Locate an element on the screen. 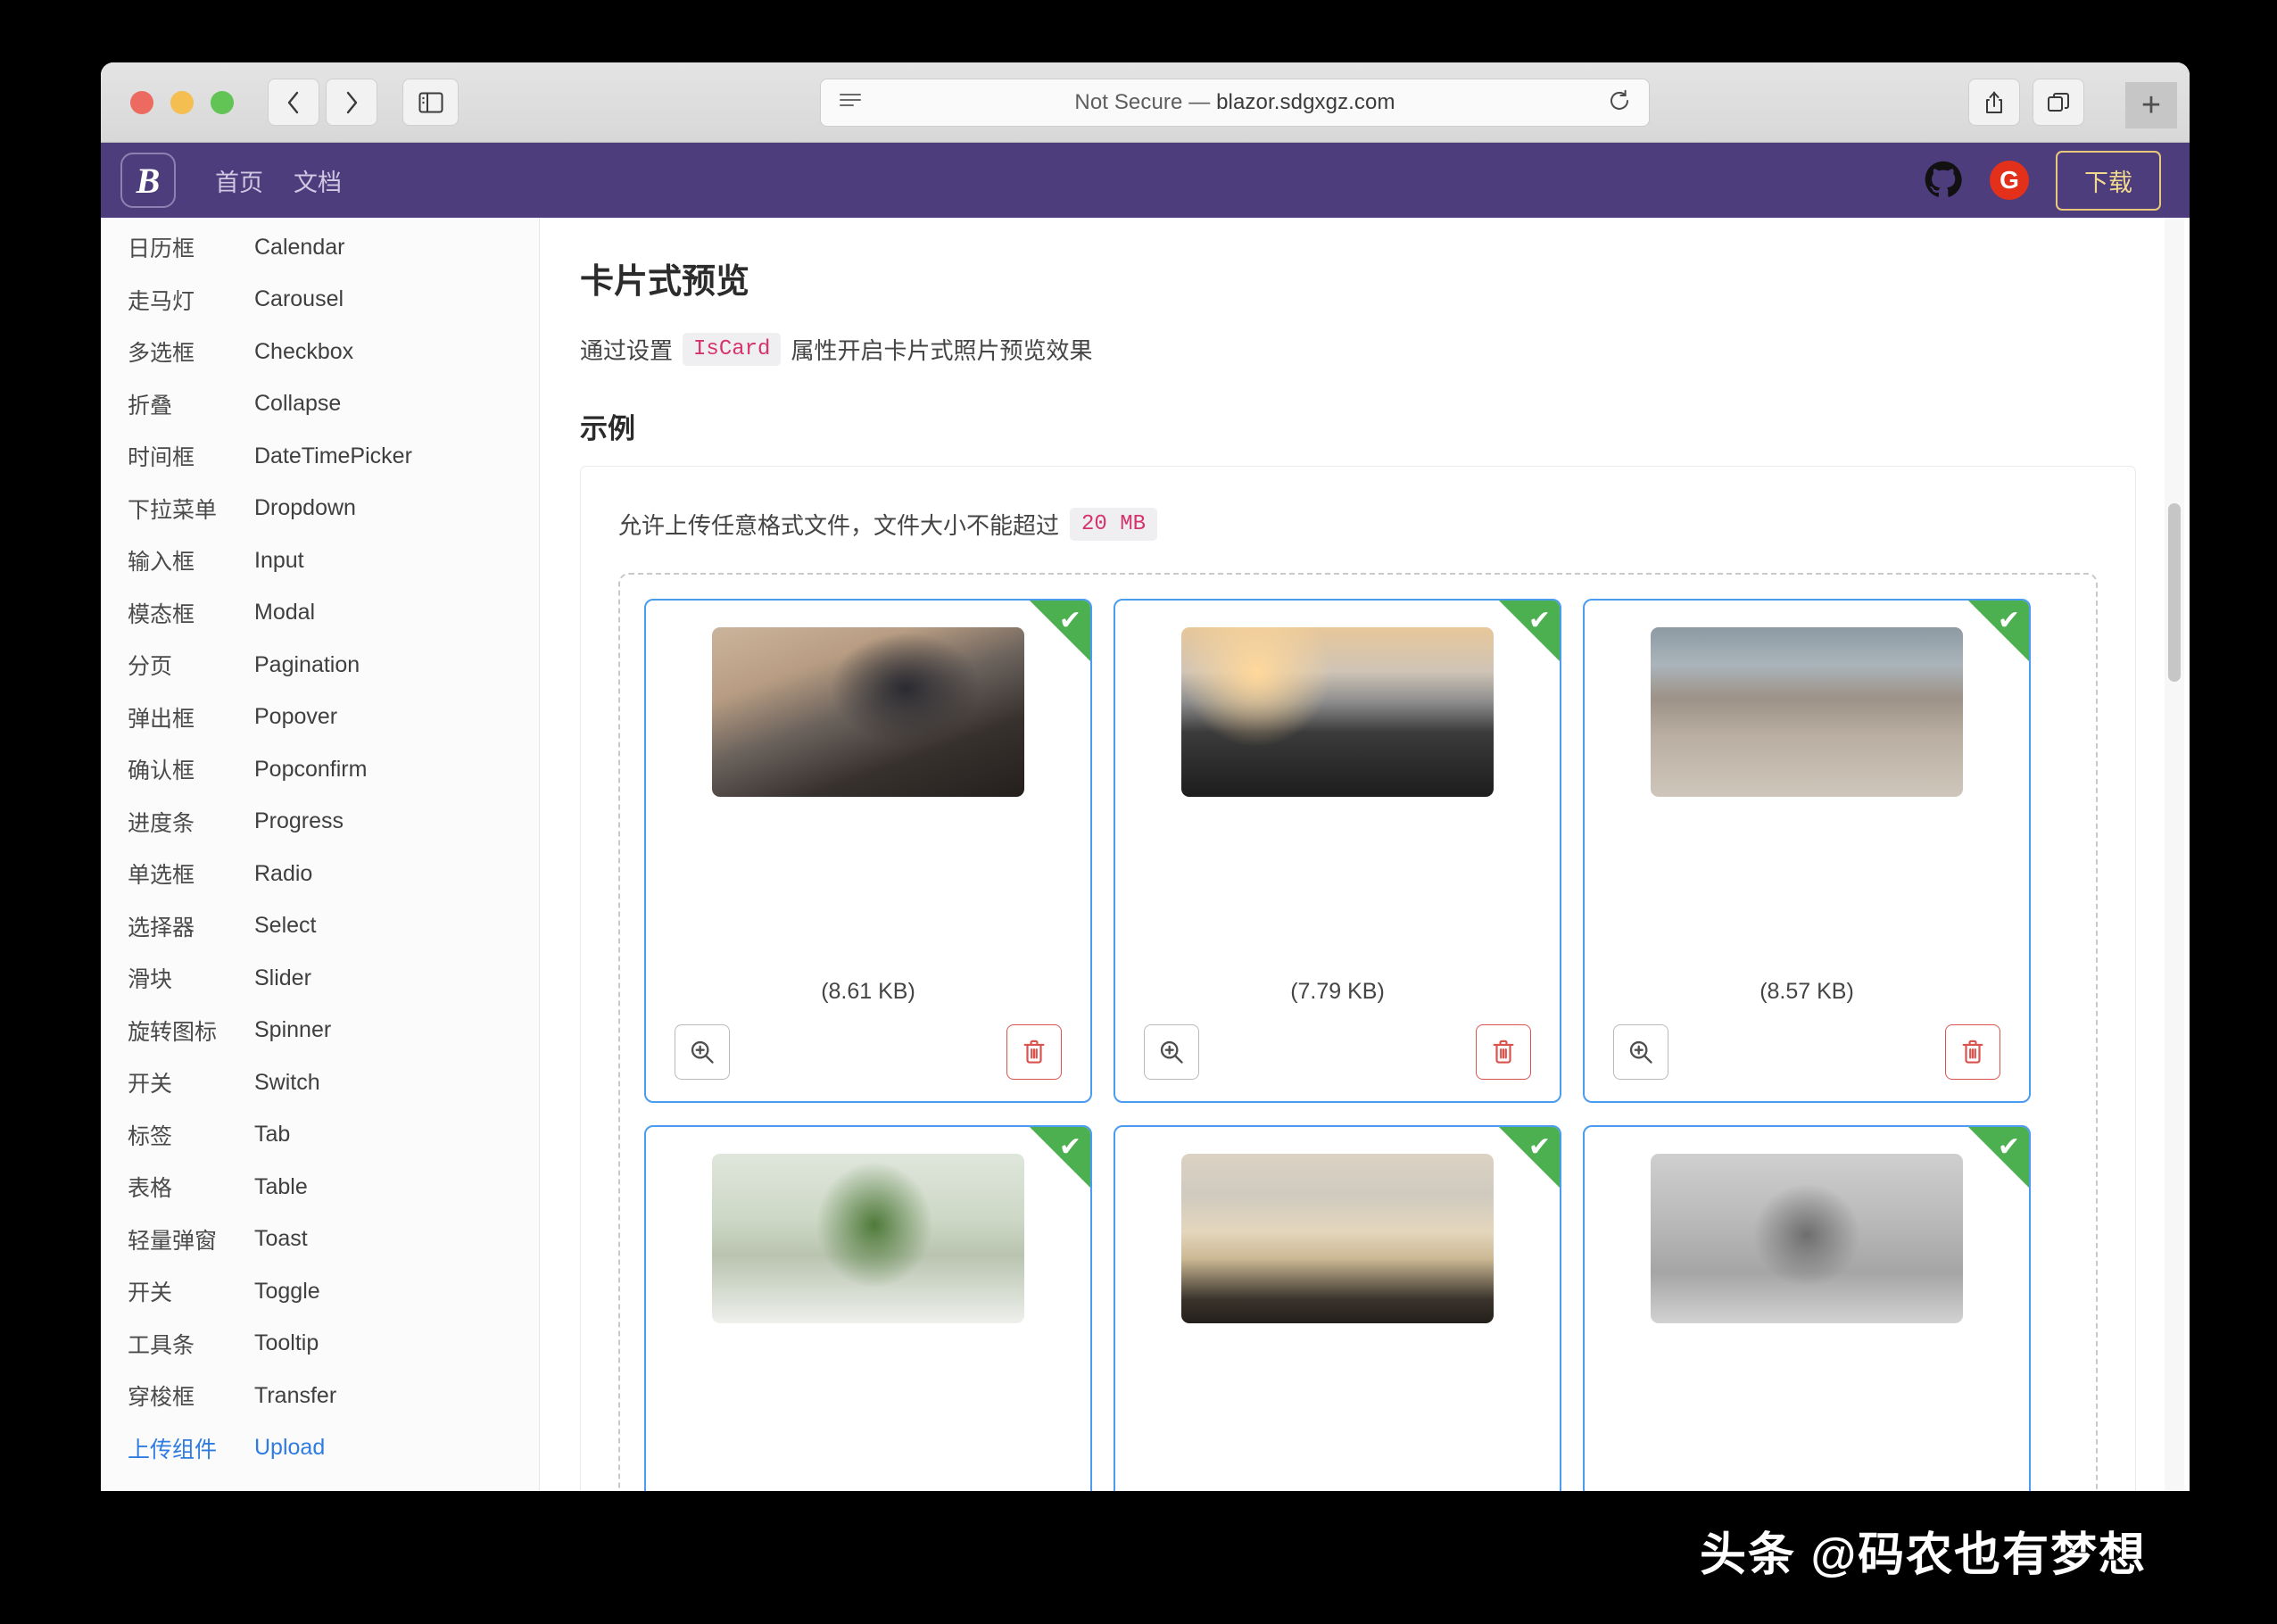 Image resolution: width=2277 pixels, height=1624 pixels. page-description: 通过设置 IsCard 属性开启卡片式照片预览效果 is located at coordinates (1358, 349).